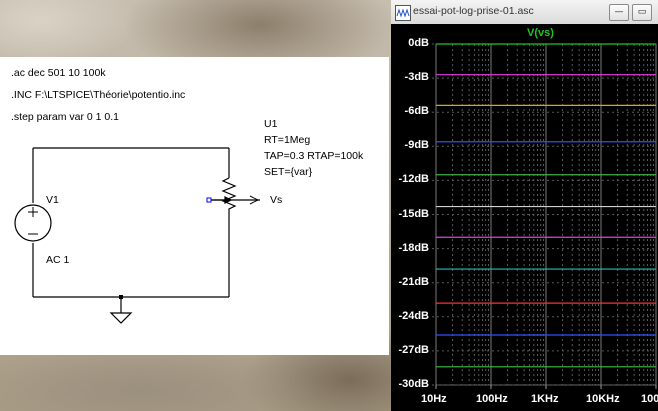 Image resolution: width=658 pixels, height=411 pixels. I want to click on voltage-source-v1-icon, so click(33, 223).